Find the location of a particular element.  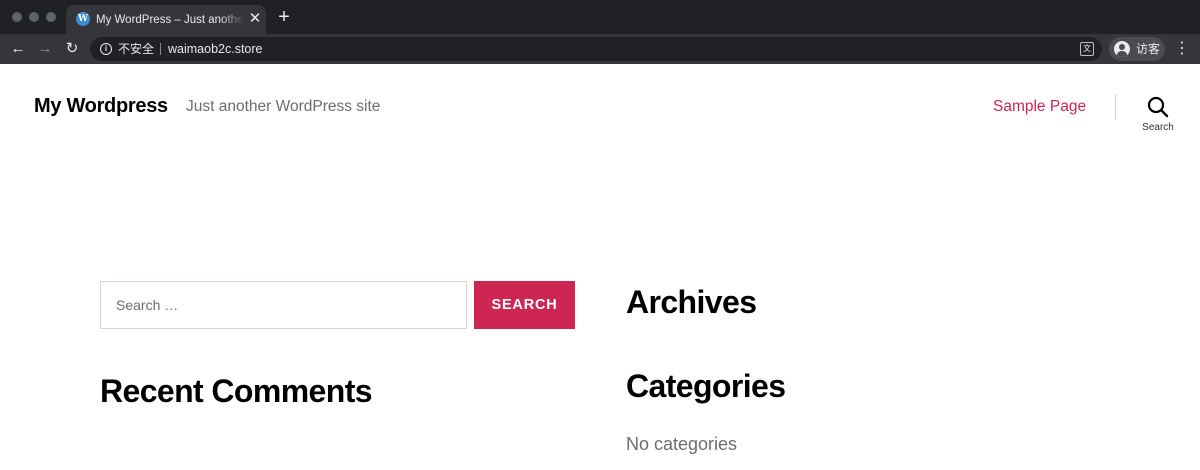

security-status: 不安全 is located at coordinates (136, 49).